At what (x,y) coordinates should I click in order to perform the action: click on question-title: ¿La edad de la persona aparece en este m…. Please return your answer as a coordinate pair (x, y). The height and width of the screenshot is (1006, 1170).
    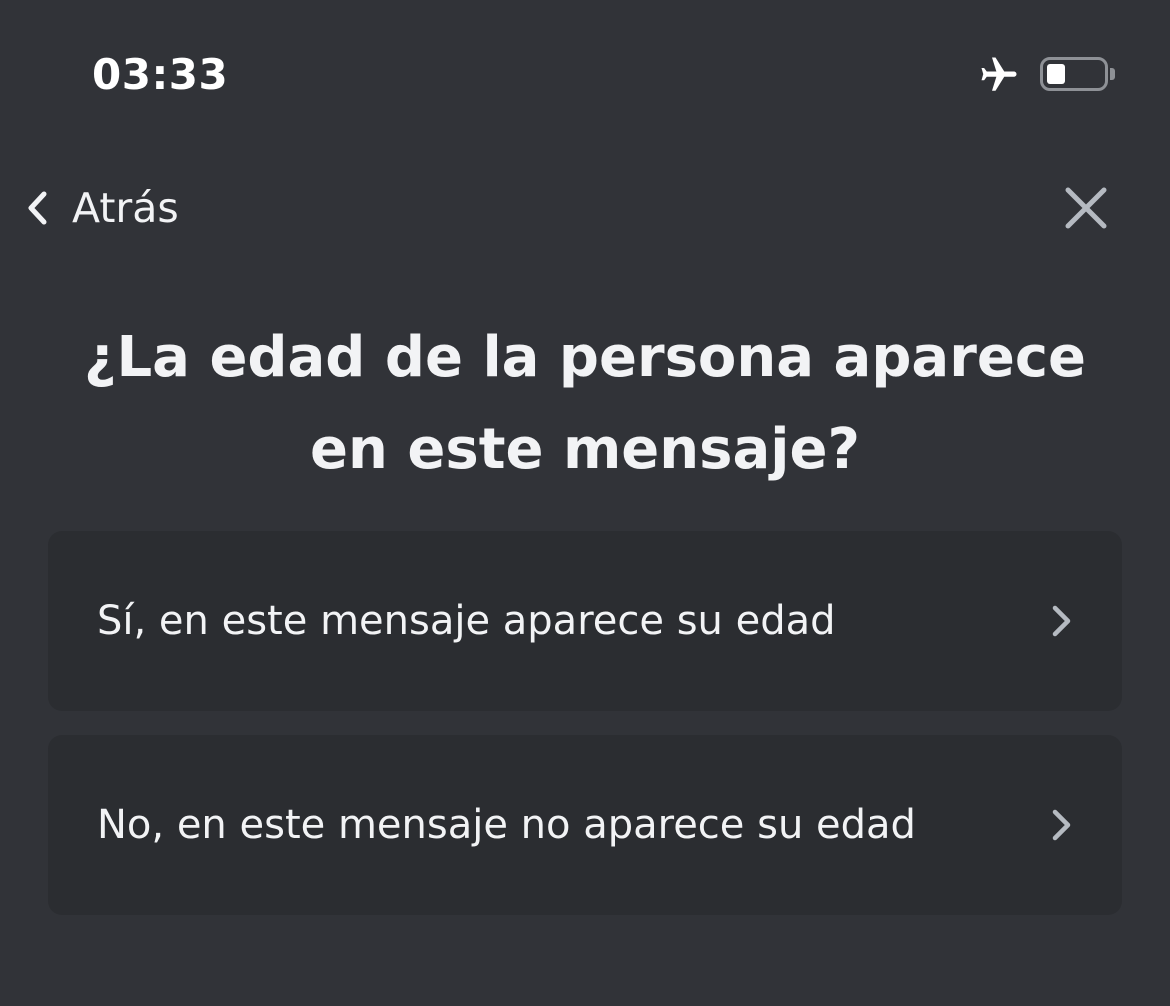
    Looking at the image, I should click on (584, 403).